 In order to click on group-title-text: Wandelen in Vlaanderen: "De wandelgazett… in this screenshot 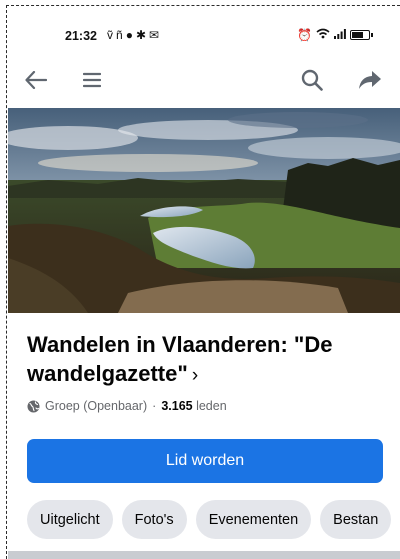, I will do `click(180, 359)`.